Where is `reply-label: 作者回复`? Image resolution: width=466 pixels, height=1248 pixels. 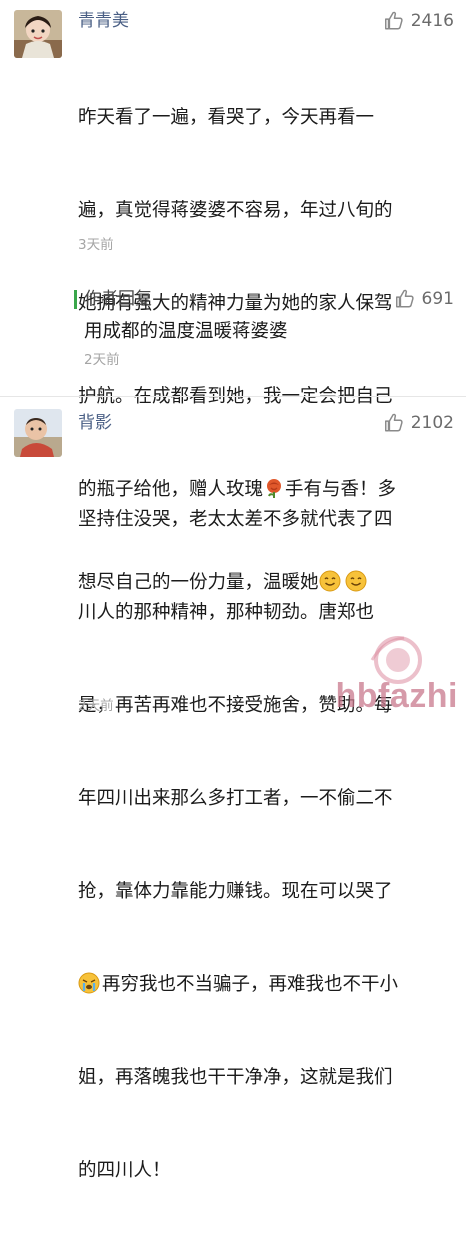
reply-label: 作者回复 is located at coordinates (118, 299).